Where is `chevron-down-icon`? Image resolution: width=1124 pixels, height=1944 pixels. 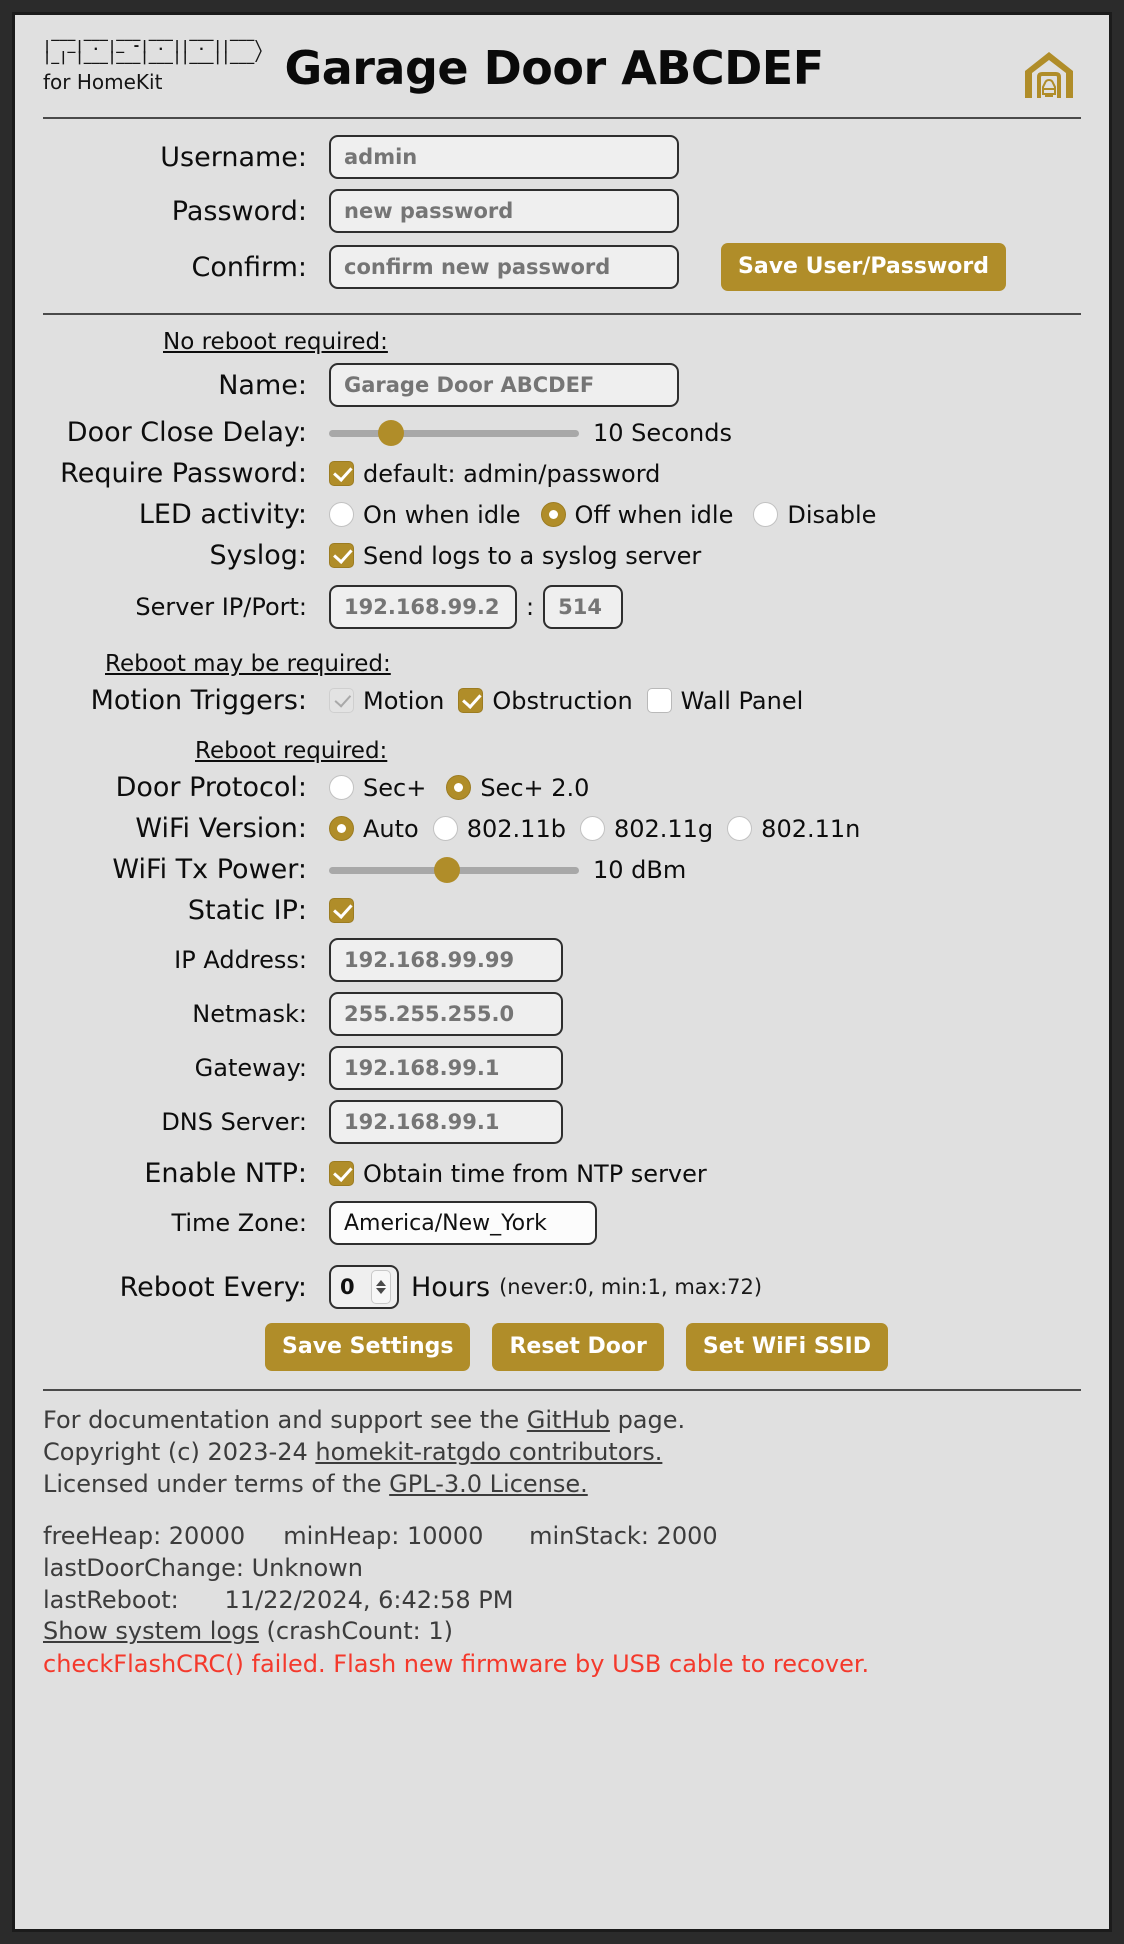
chevron-down-icon is located at coordinates (381, 1291).